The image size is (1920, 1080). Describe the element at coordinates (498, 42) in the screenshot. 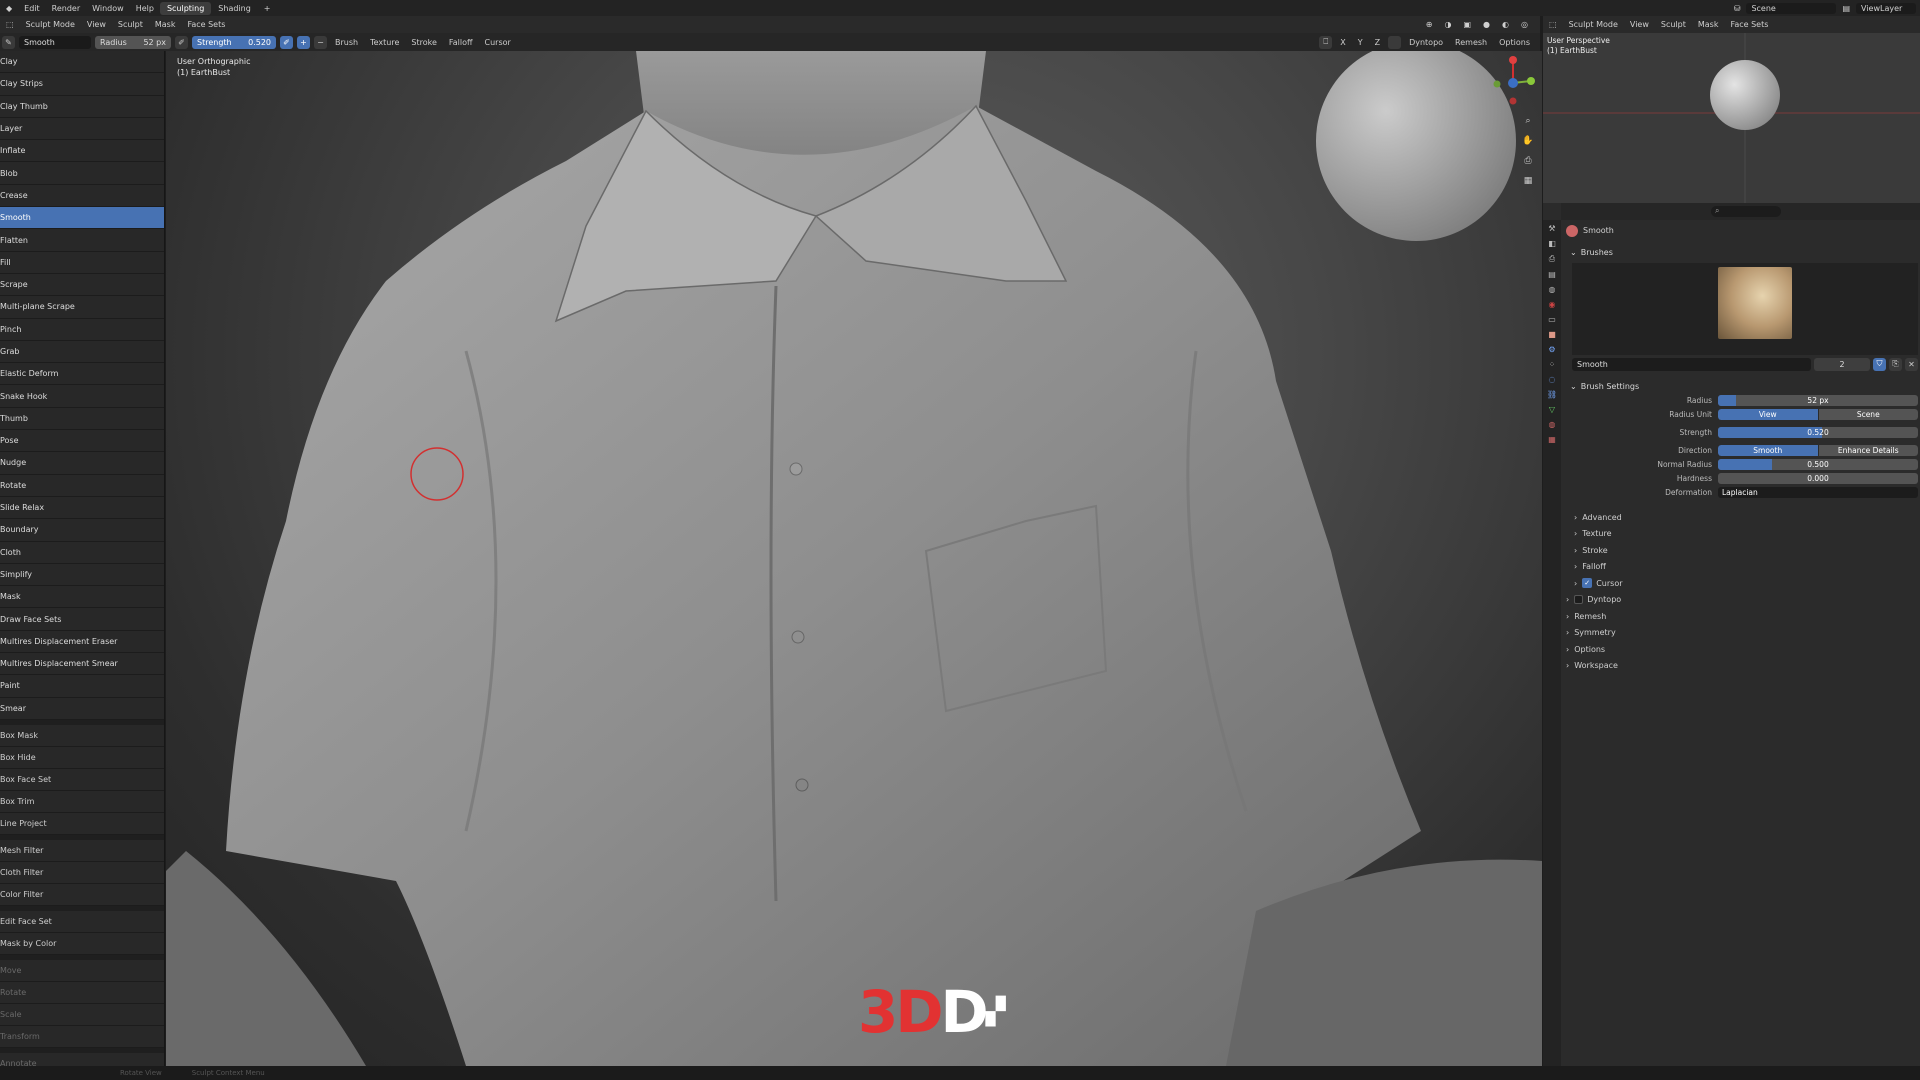

I see `cursor-dropdown: Cursor` at that location.